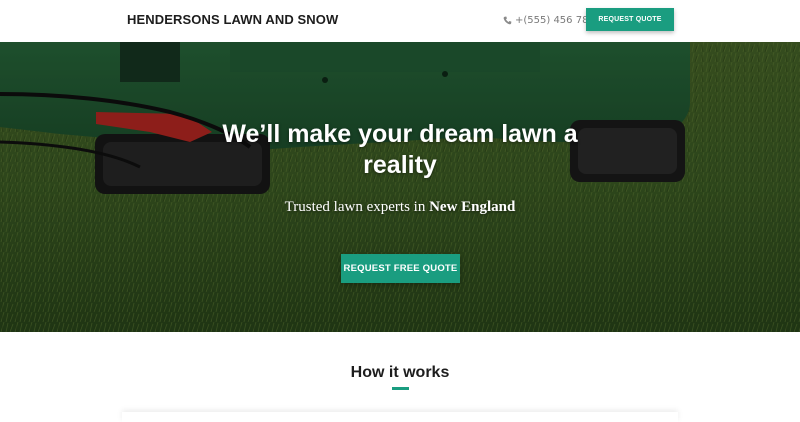 The image size is (800, 422). What do you see at coordinates (630, 19) in the screenshot?
I see `request-quote-button: REQUEST QUOTE` at bounding box center [630, 19].